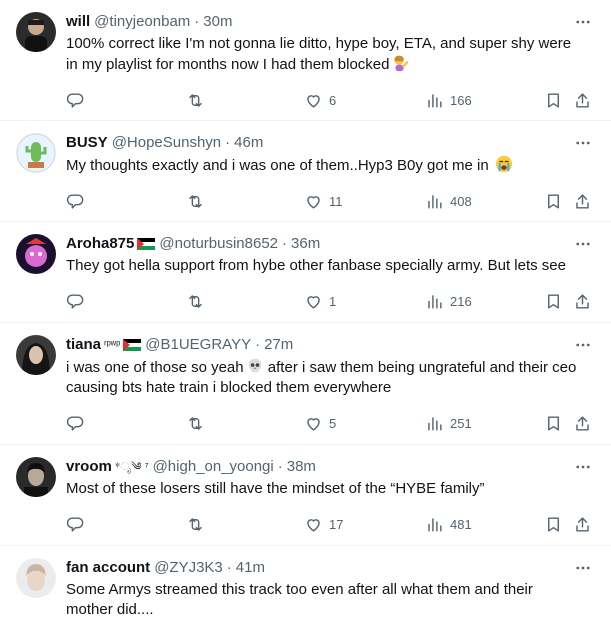 This screenshot has height=640, width=611. I want to click on user-handle: @ZYJ3K3, so click(188, 568).